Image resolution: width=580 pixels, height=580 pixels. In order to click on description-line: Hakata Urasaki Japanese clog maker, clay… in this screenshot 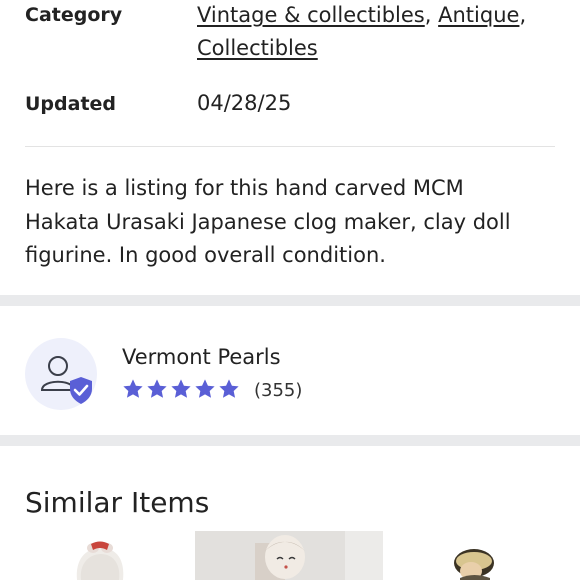, I will do `click(268, 221)`.